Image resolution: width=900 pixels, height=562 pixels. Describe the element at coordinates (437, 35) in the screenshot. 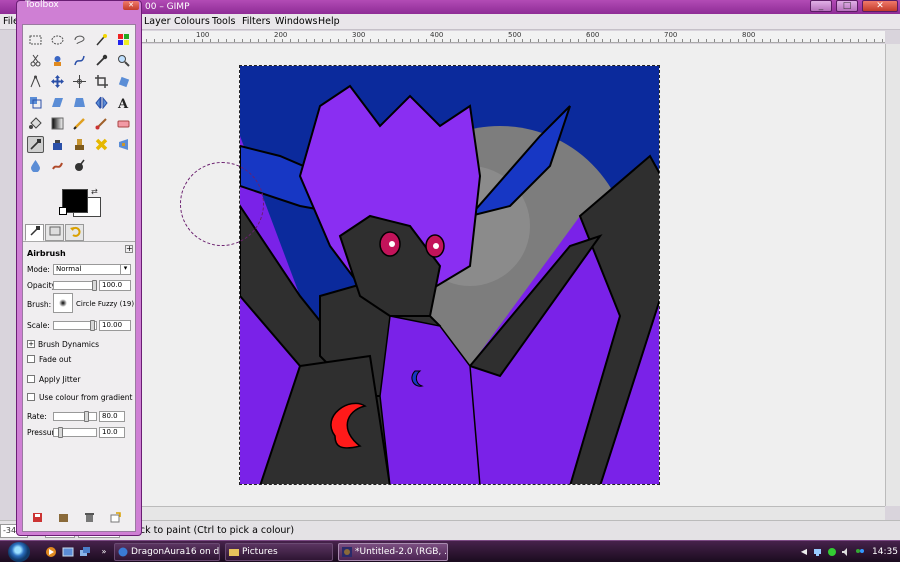

I see `ruler-label: 400` at that location.